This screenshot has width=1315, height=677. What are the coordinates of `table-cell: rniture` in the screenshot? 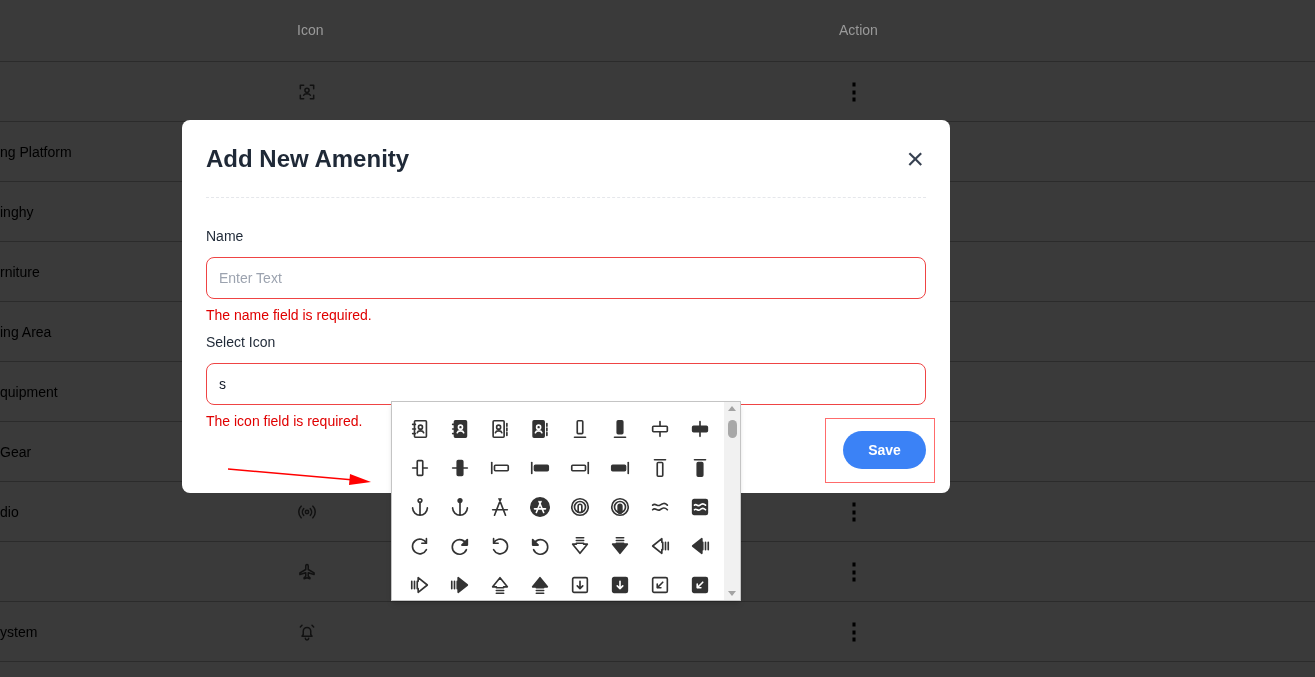 It's located at (20, 271).